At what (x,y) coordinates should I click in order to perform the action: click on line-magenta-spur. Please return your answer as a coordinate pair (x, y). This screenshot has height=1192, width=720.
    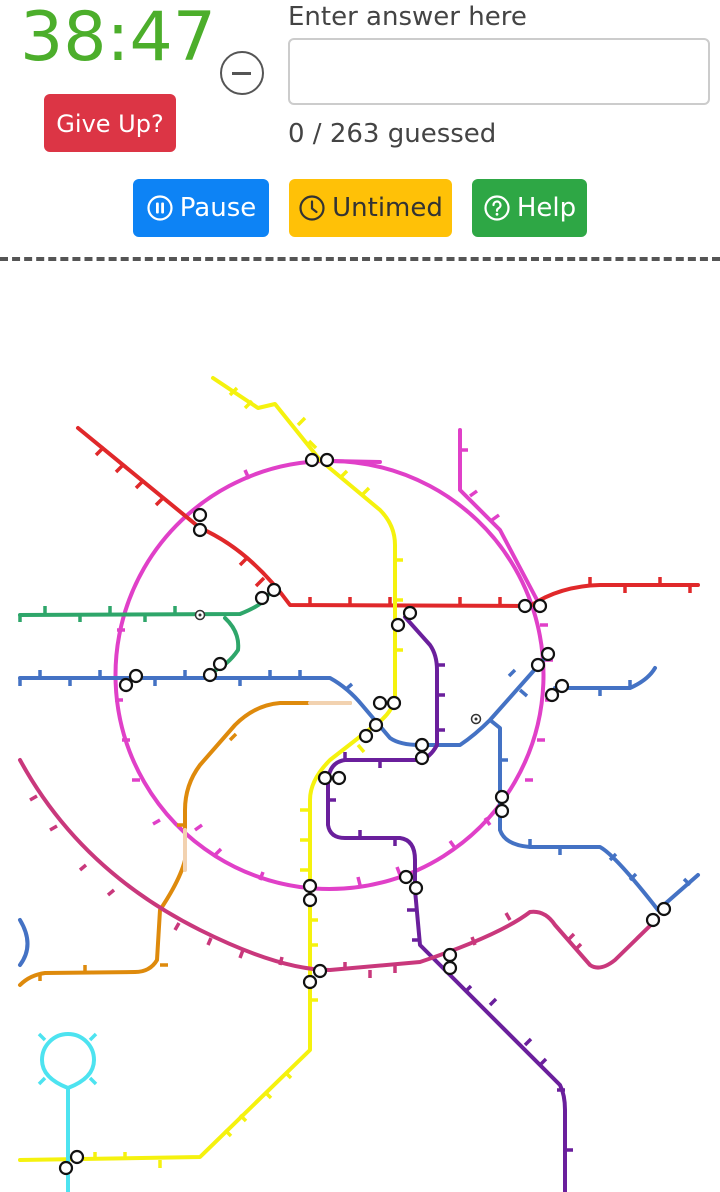
    Looking at the image, I should click on (433, 515).